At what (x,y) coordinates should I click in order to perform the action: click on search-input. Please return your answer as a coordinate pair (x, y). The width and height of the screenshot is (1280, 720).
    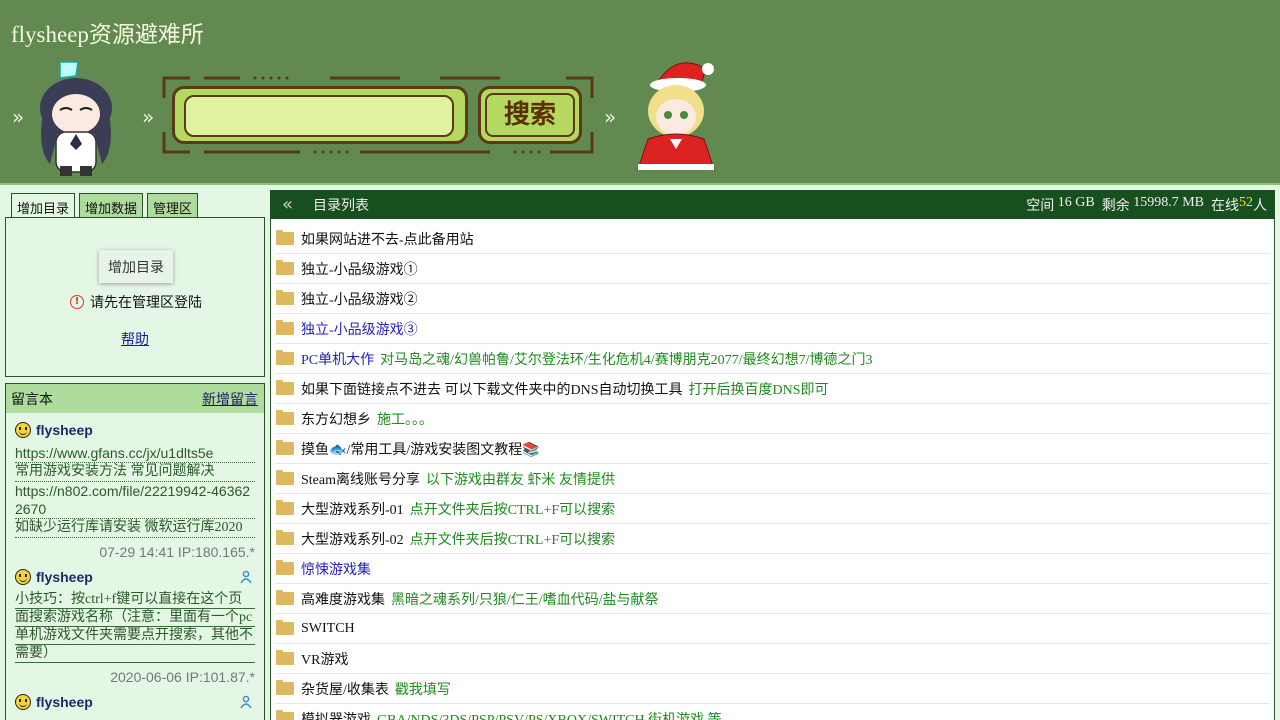
    Looking at the image, I should click on (319, 116).